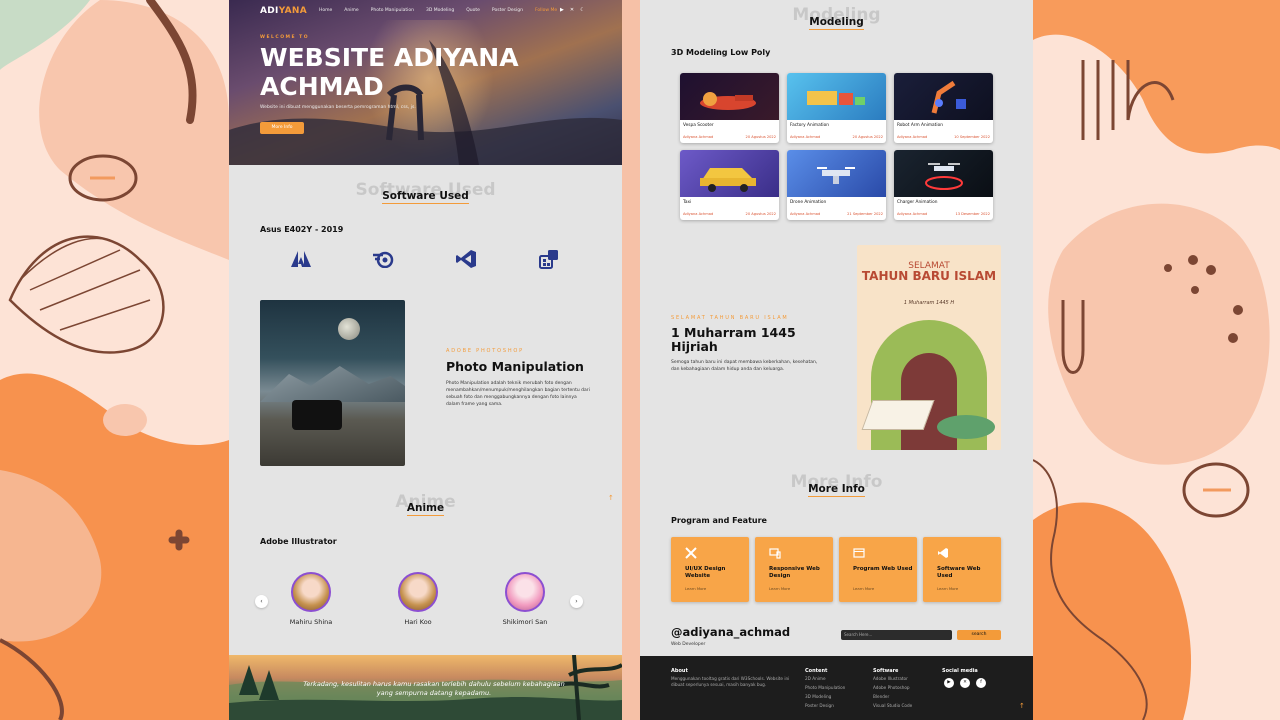 The width and height of the screenshot is (1280, 720). What do you see at coordinates (549, 259) in the screenshot?
I see `figma-icon` at bounding box center [549, 259].